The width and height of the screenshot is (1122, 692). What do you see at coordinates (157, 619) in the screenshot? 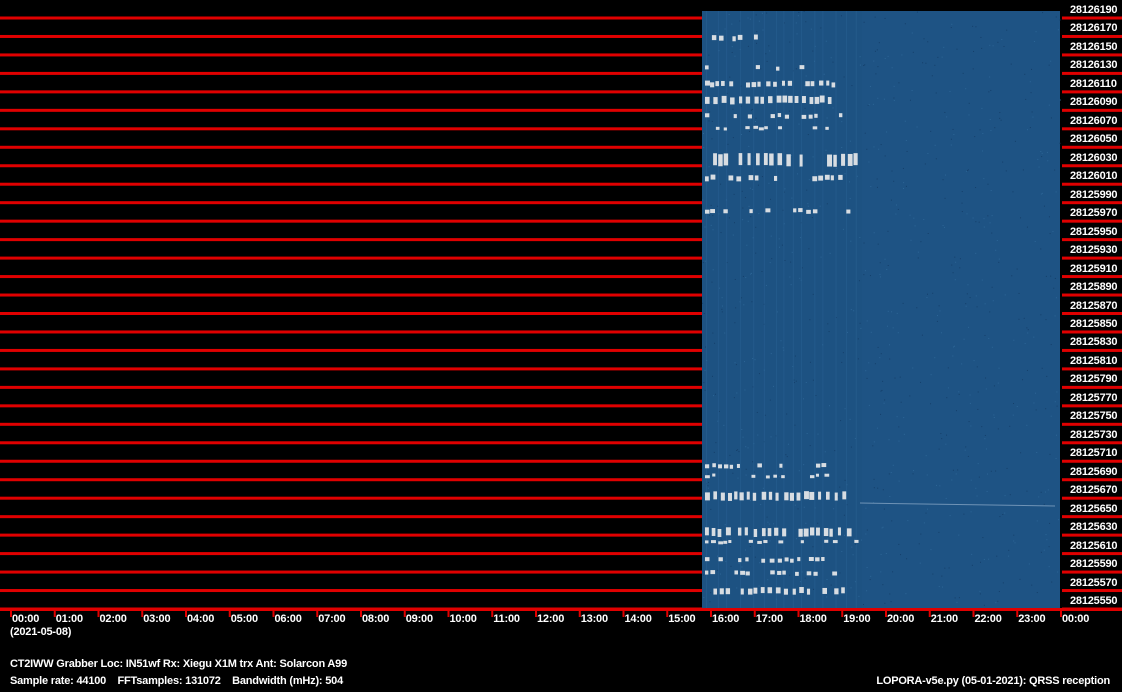
I see `time-label: 03:00` at bounding box center [157, 619].